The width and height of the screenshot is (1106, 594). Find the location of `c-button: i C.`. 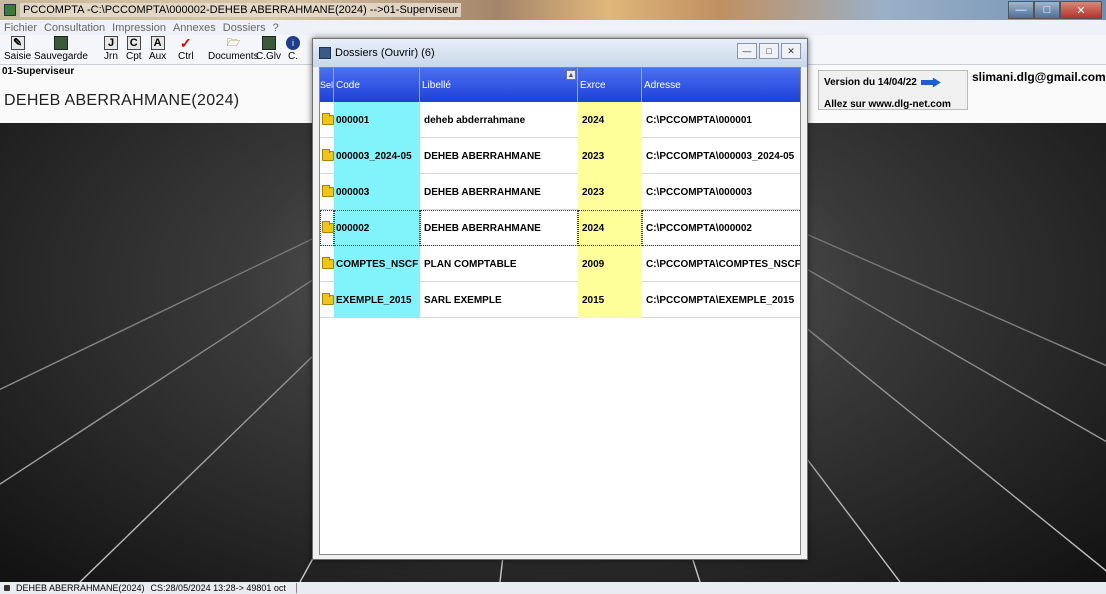

c-button: i C. is located at coordinates (293, 49).